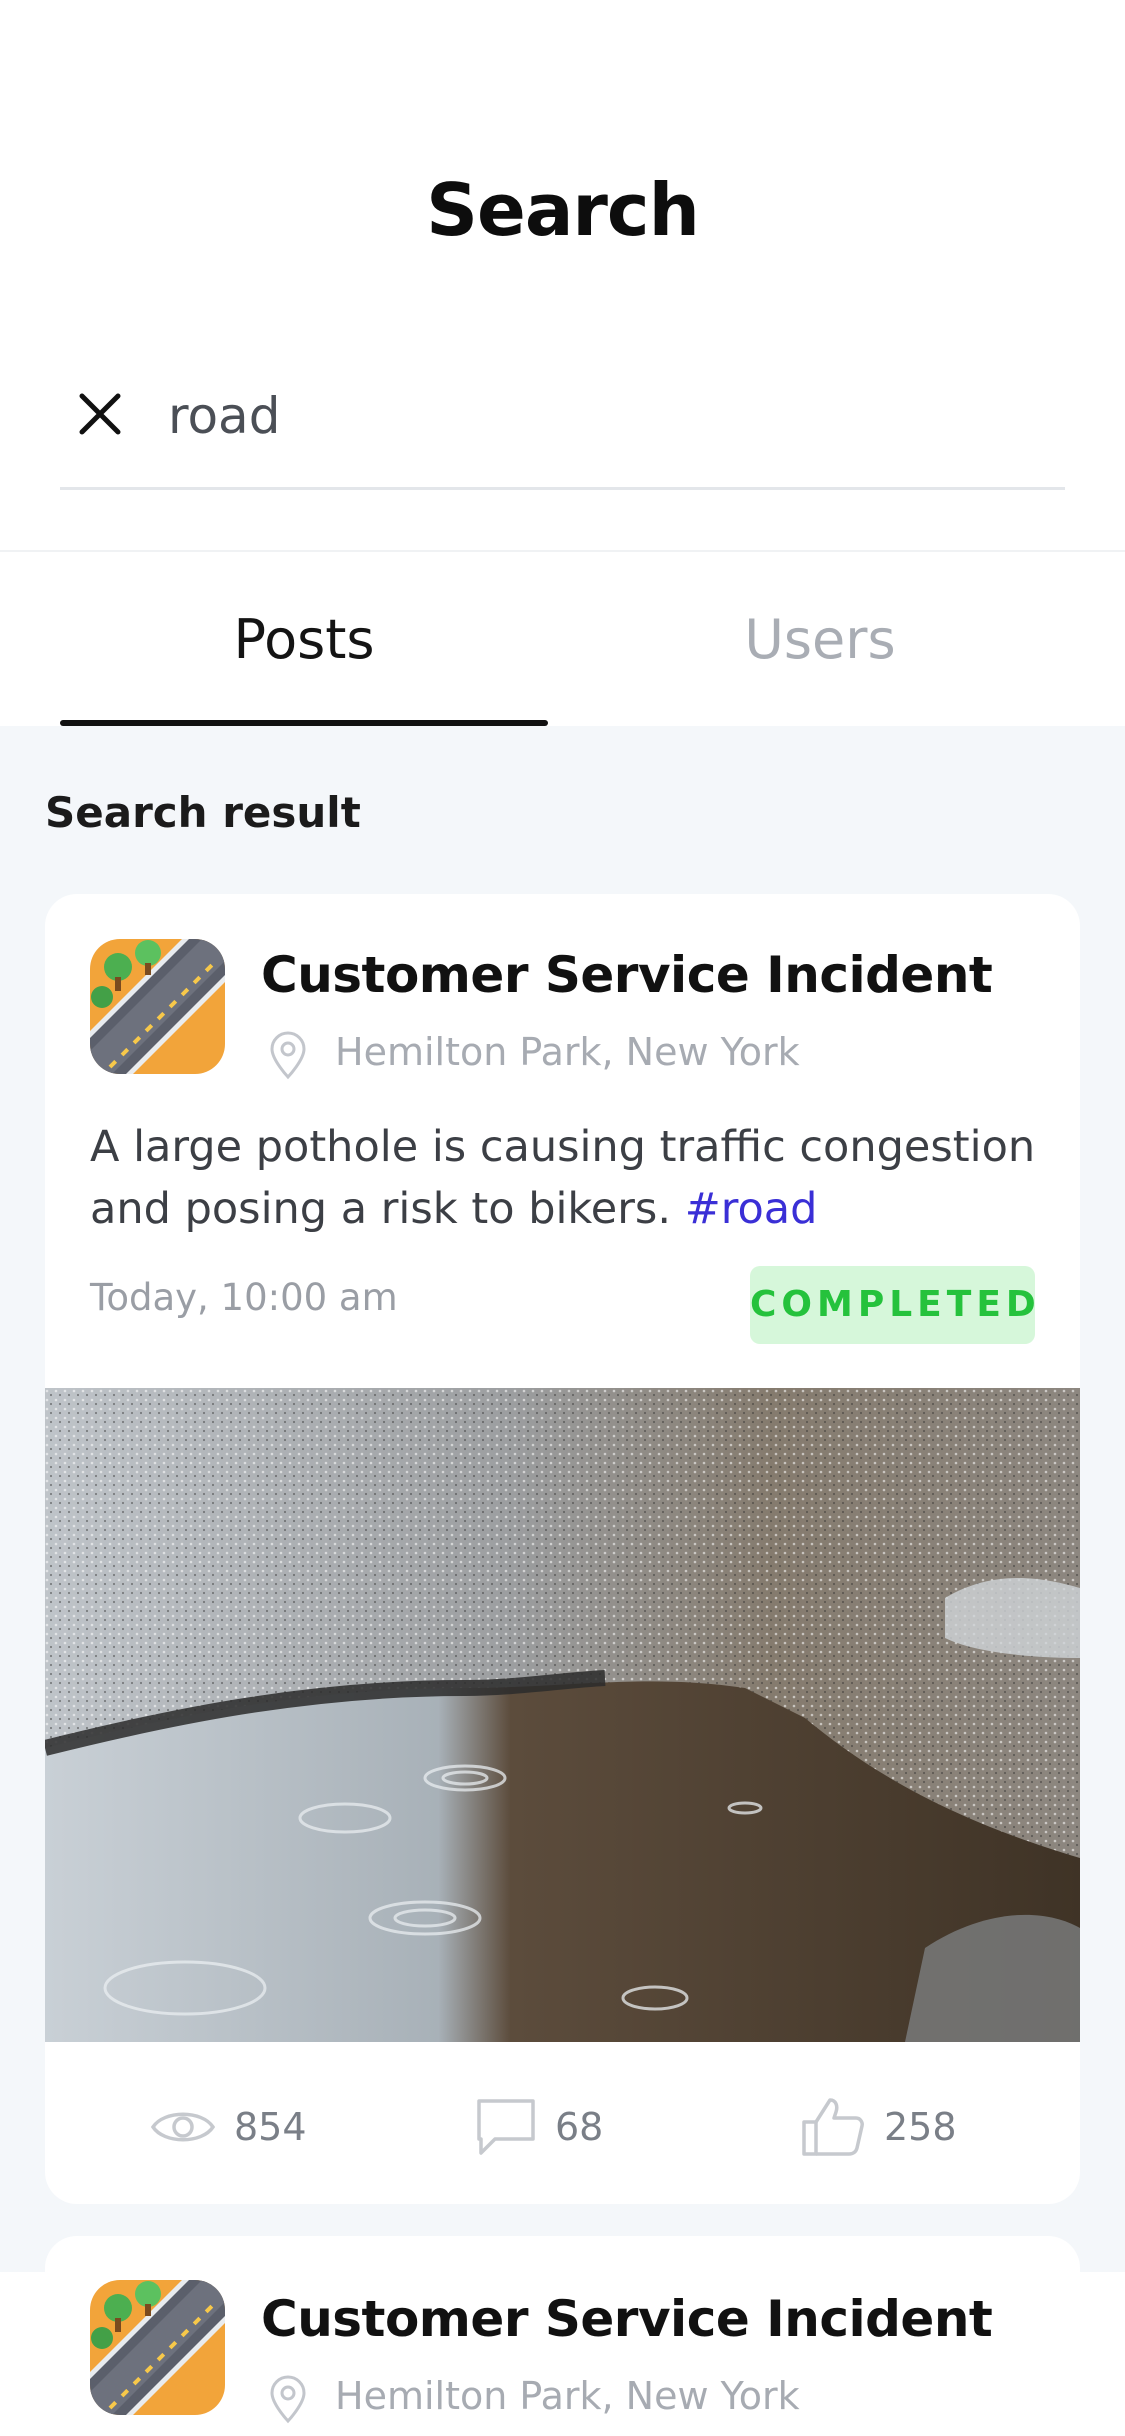  I want to click on views-stat: 854, so click(228, 2127).